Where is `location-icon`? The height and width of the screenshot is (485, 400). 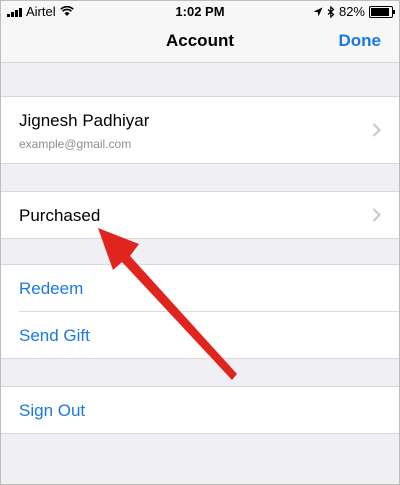 location-icon is located at coordinates (318, 11).